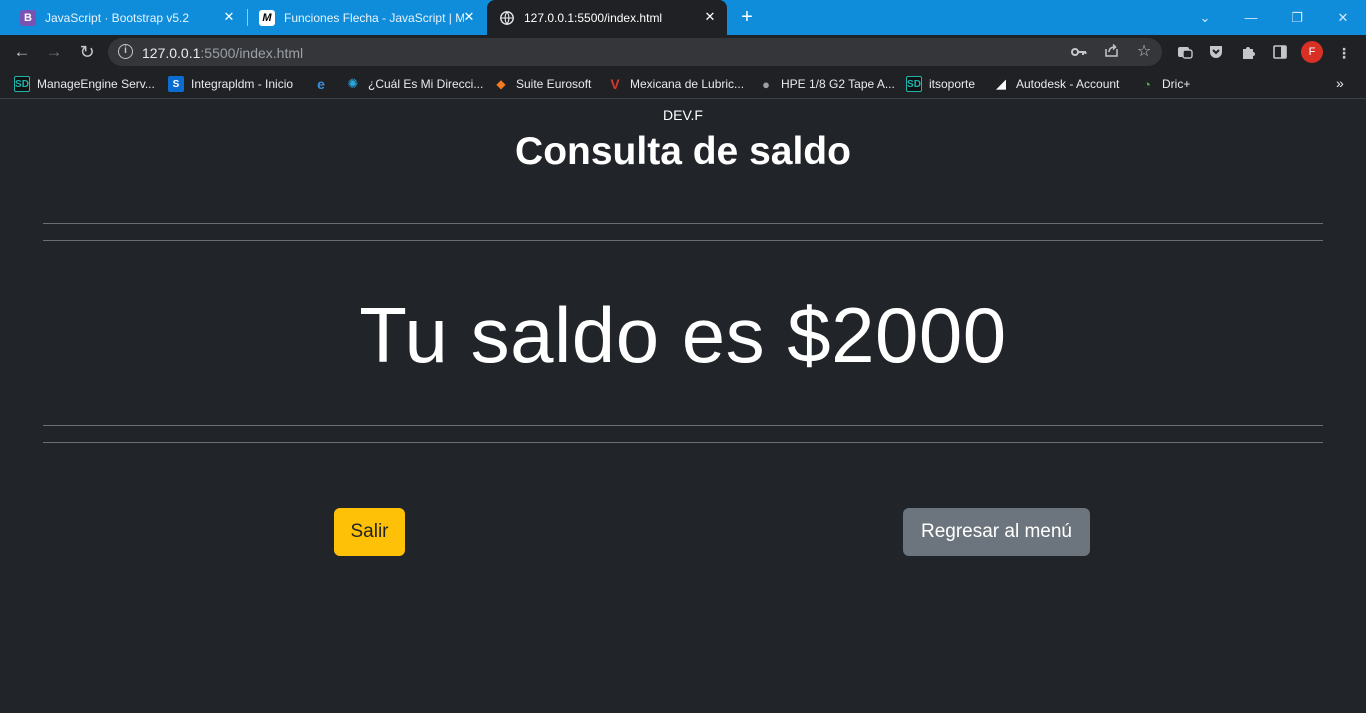 This screenshot has width=1366, height=713. I want to click on bookmark-label: itsoporte, so click(952, 84).